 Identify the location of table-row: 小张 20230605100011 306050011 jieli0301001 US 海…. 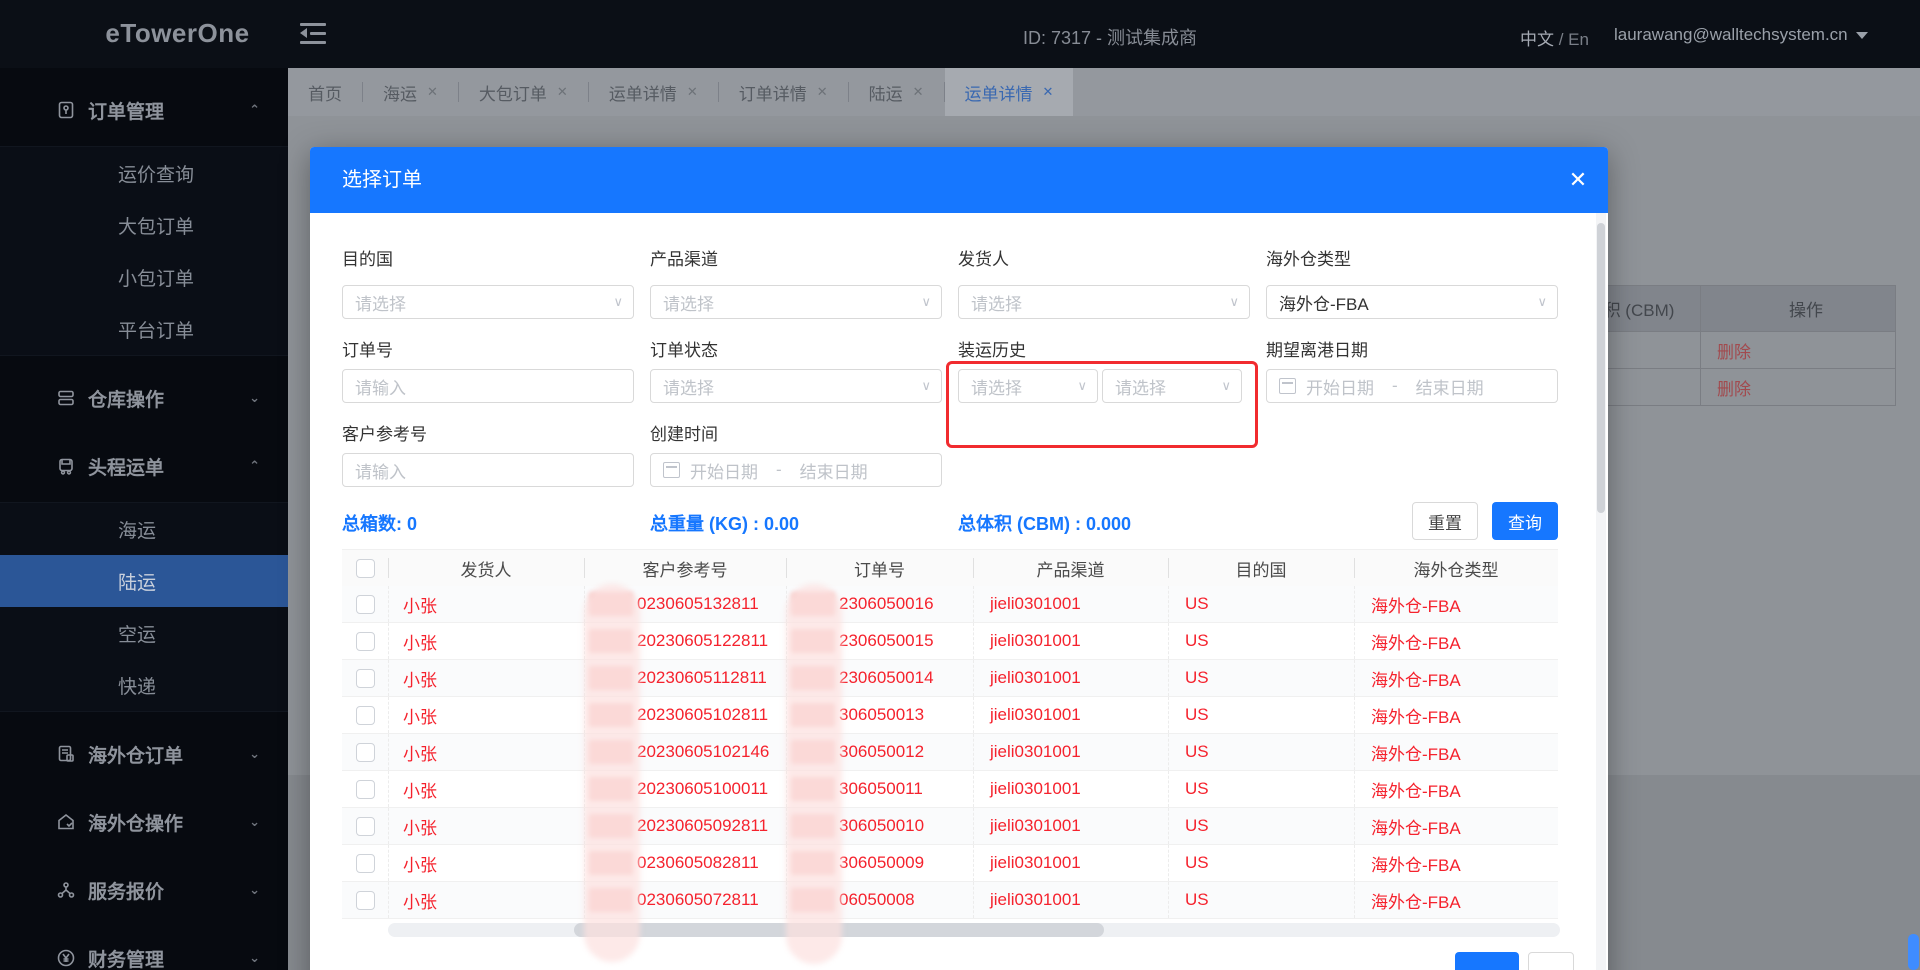
(950, 789).